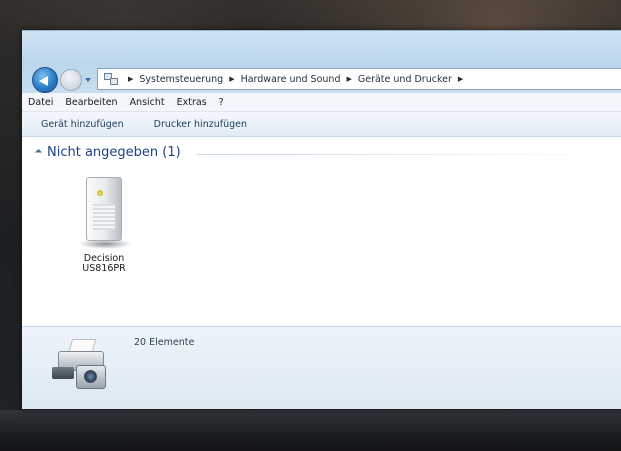 This screenshot has height=451, width=621. I want to click on group-title: Nicht angegeben (1), so click(114, 152).